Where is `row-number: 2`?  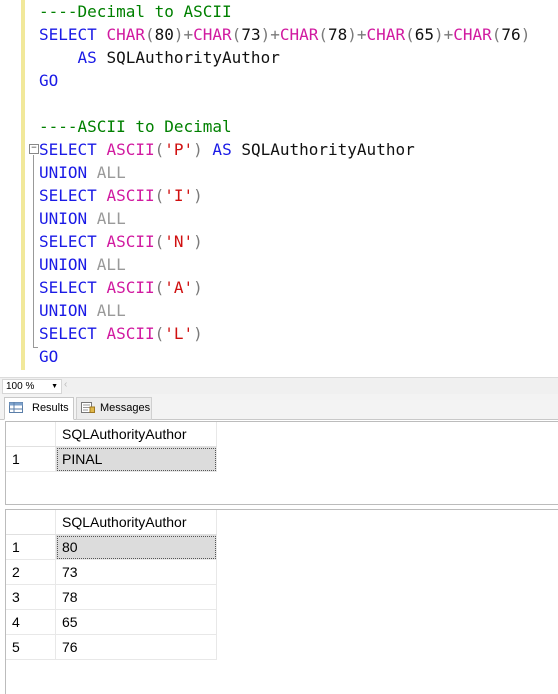 row-number: 2 is located at coordinates (31, 572).